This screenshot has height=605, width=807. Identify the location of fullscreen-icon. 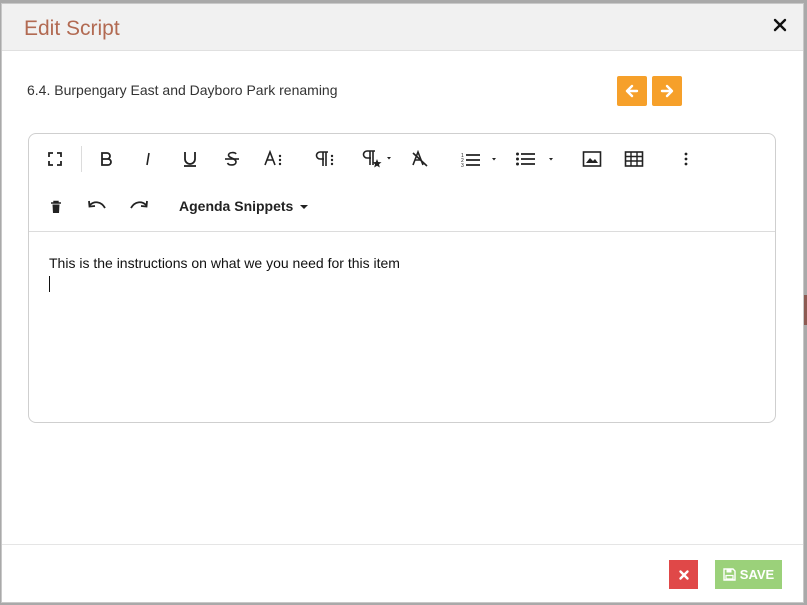
(55, 159).